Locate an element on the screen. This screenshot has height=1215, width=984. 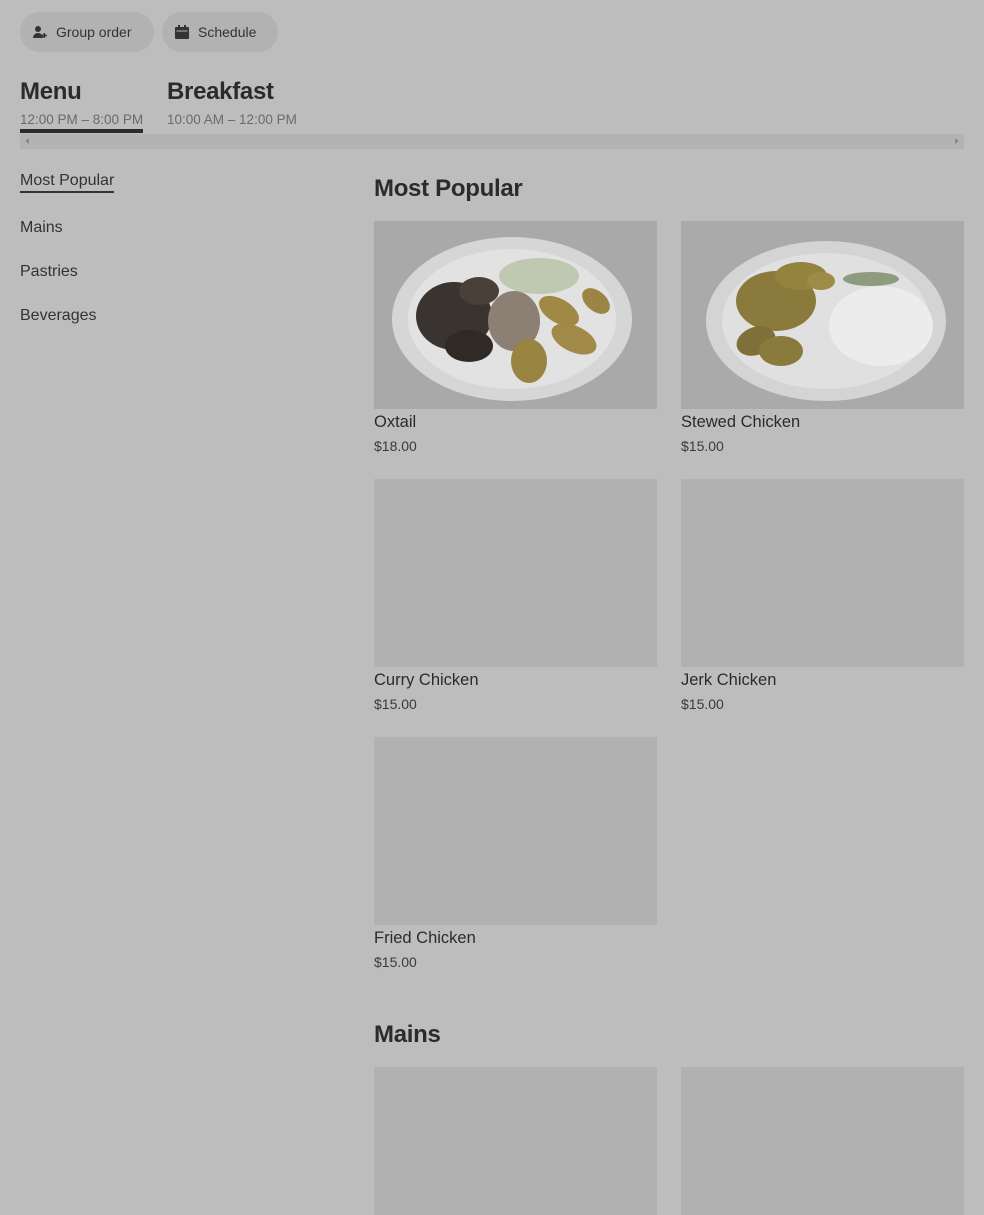
item-name: Oxtail is located at coordinates (395, 422).